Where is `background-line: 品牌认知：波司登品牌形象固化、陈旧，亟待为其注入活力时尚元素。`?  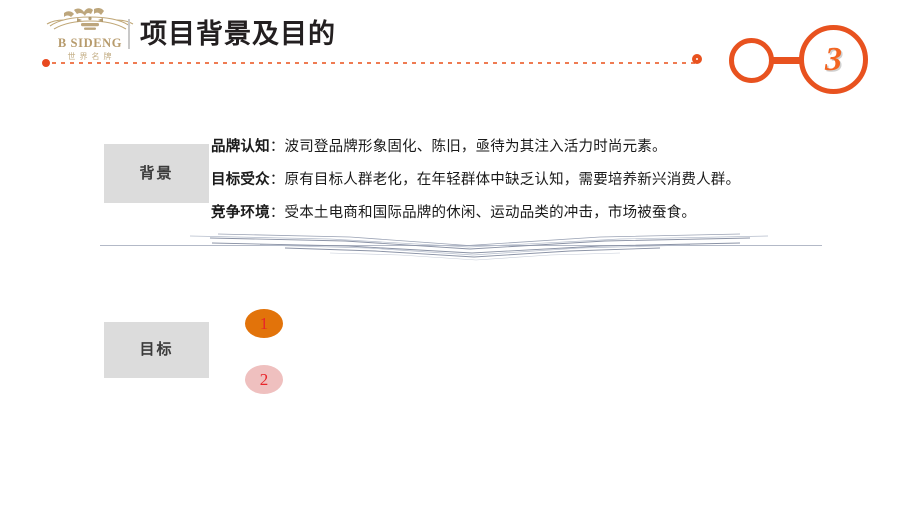
background-line: 品牌认知：波司登品牌形象固化、陈旧，亟待为其注入活力时尚元素。 is located at coordinates (541, 147).